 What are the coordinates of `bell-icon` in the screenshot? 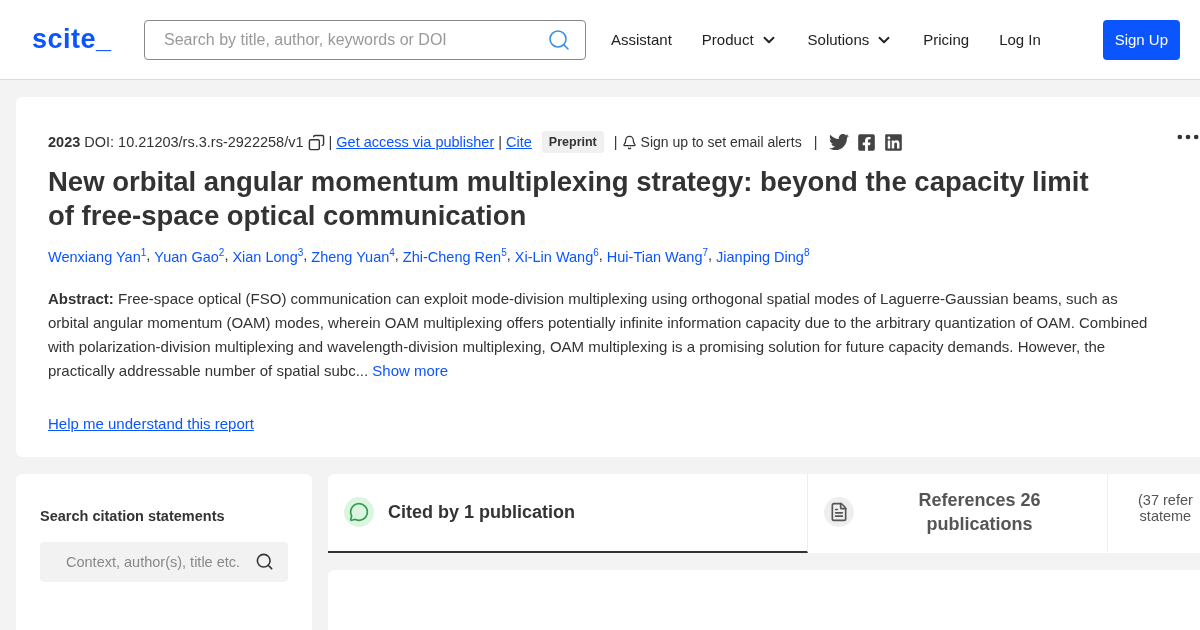 It's located at (629, 142).